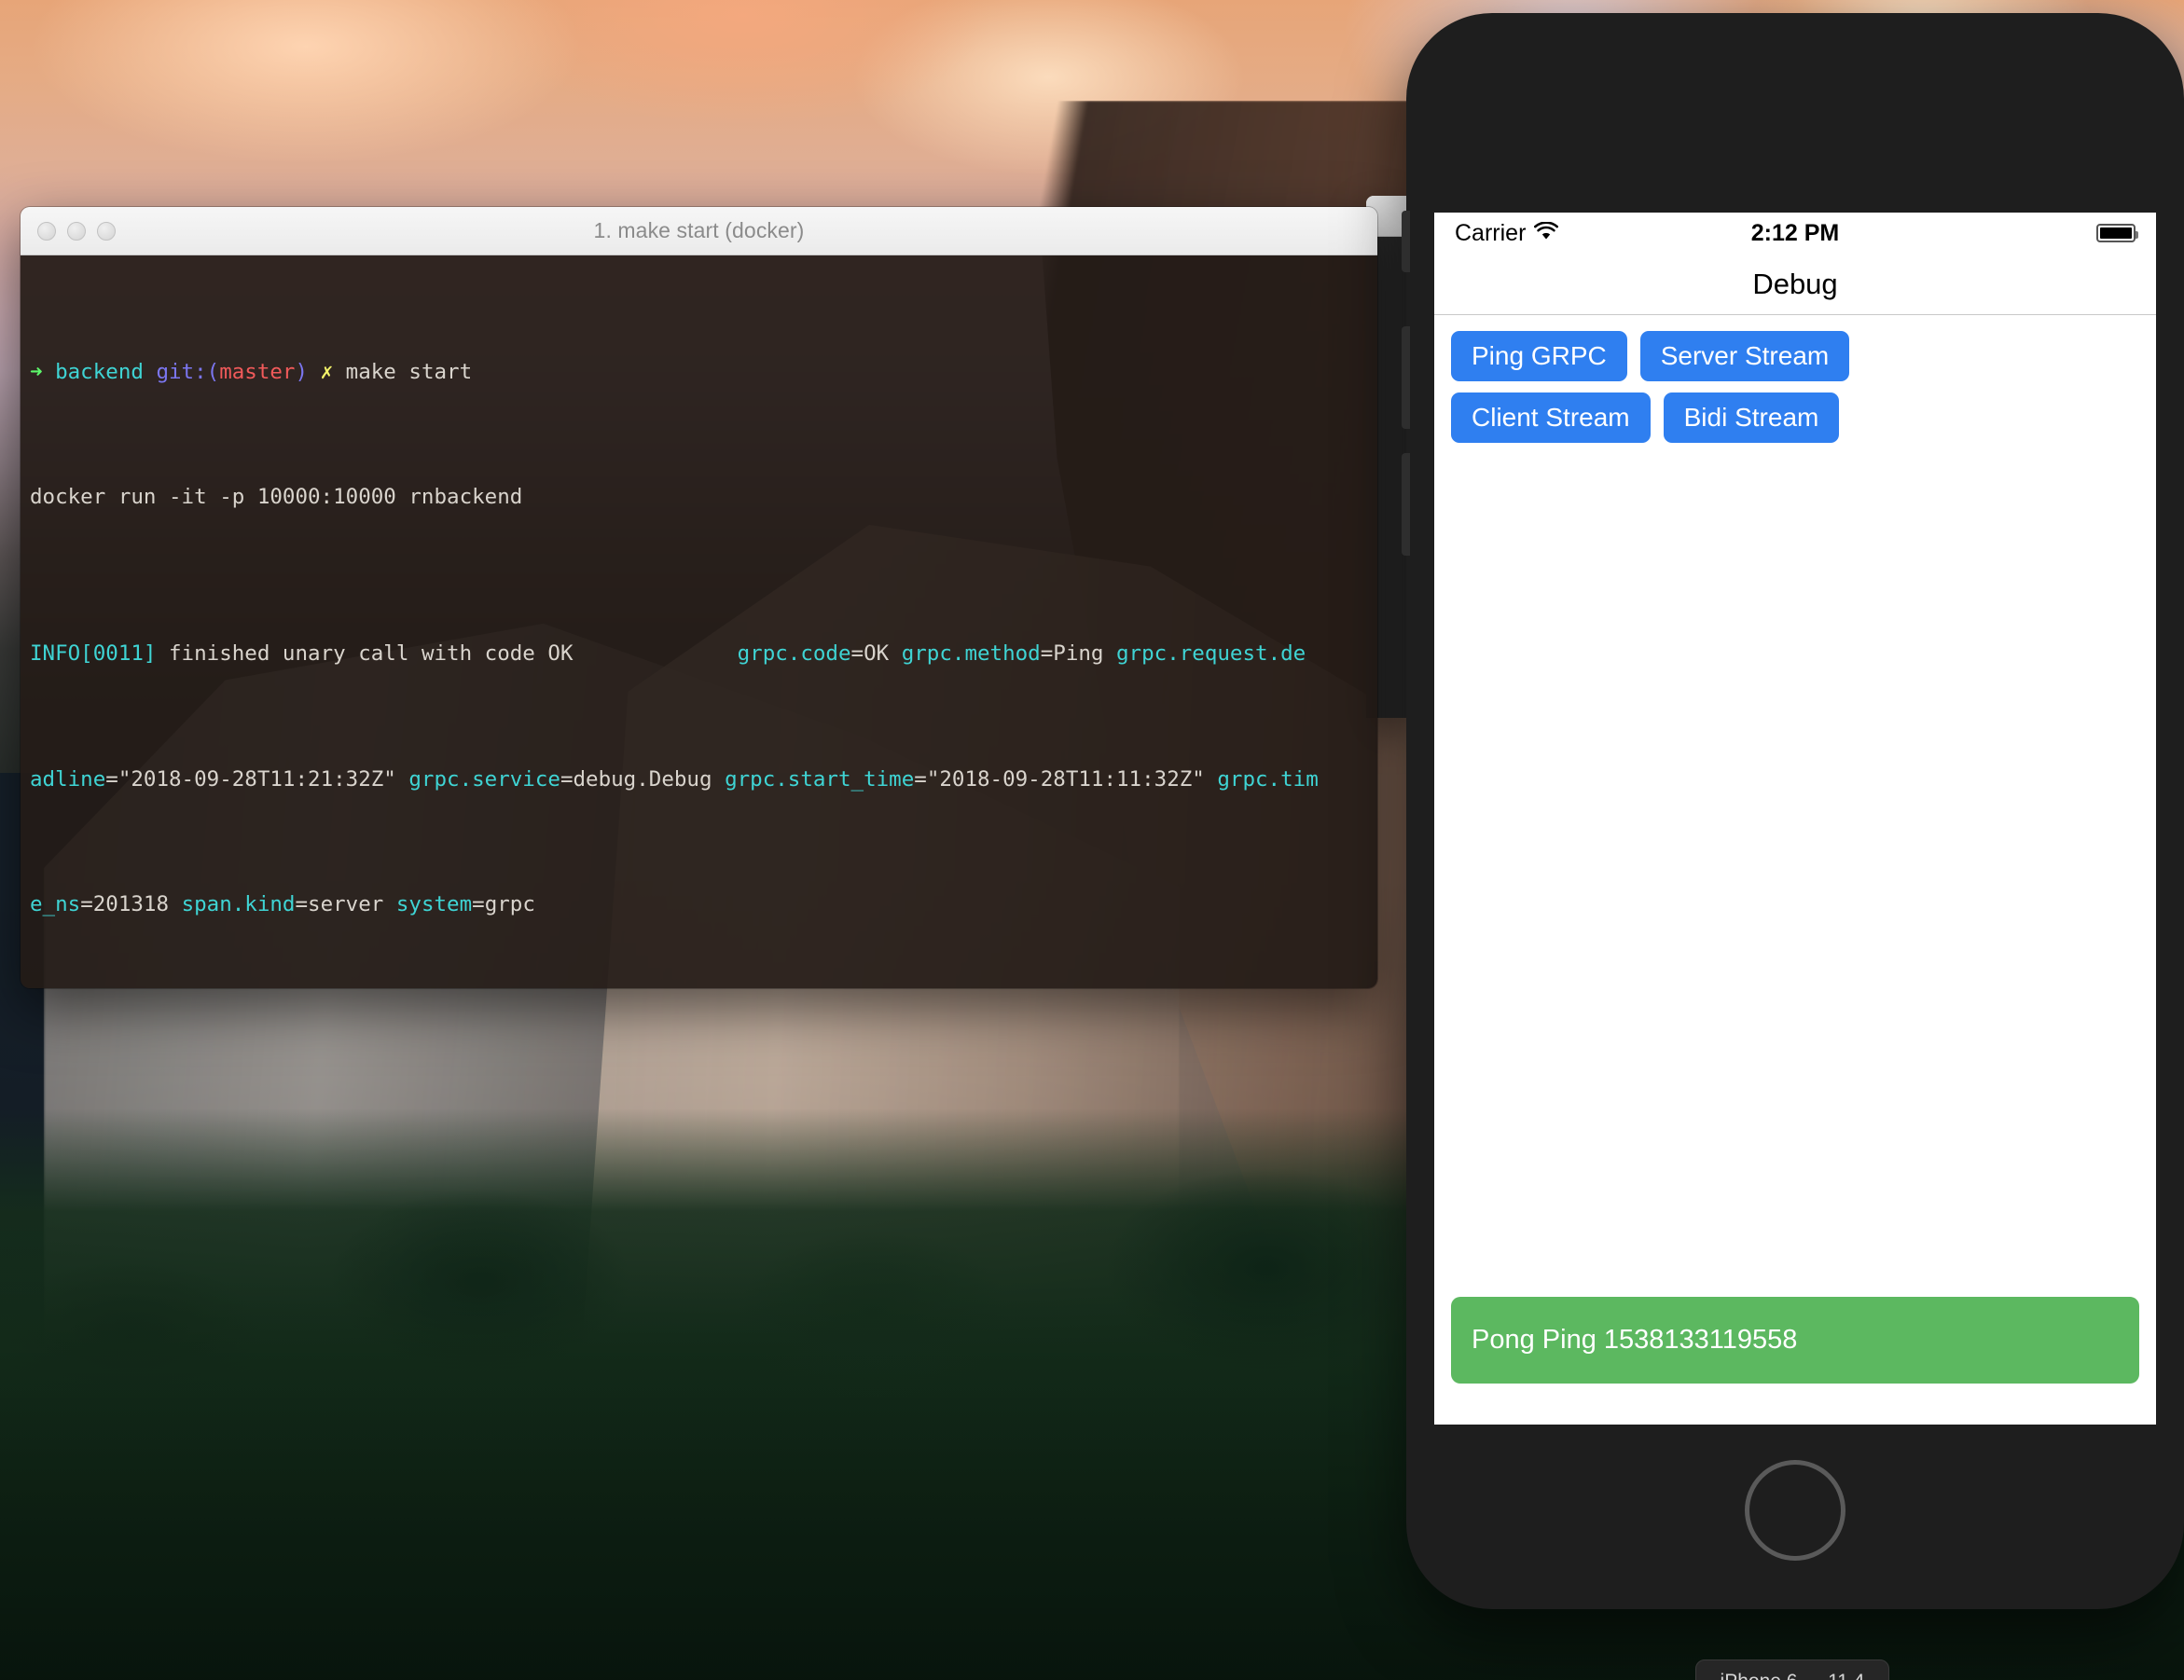 Image resolution: width=2184 pixels, height=1680 pixels. I want to click on client-stream-button: Client Stream, so click(1551, 417).